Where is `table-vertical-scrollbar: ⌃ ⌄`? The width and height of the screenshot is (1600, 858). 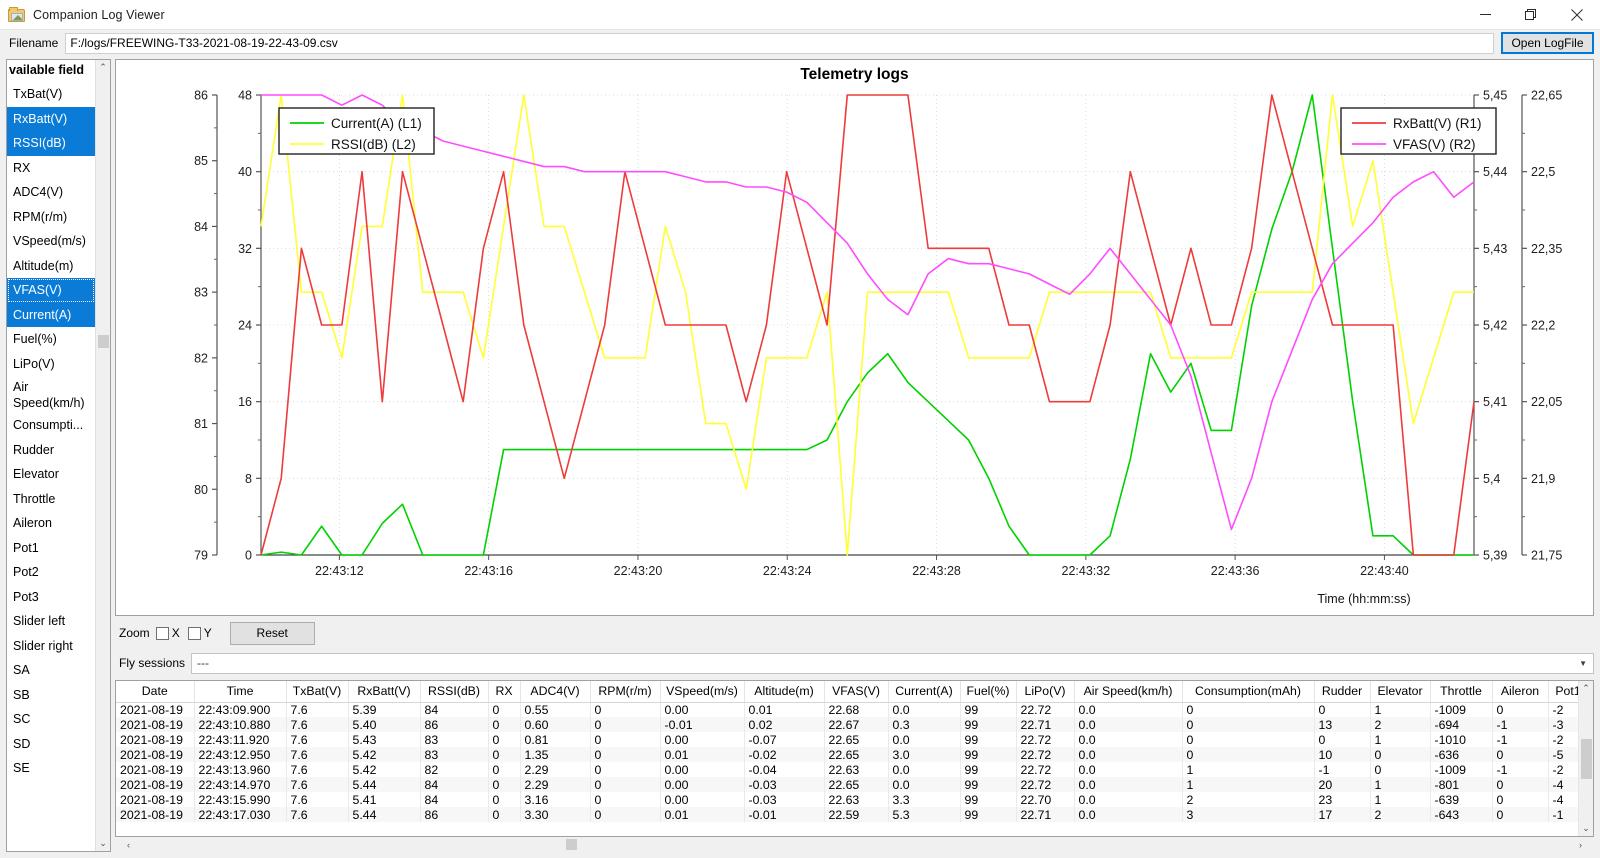 table-vertical-scrollbar: ⌃ ⌄ is located at coordinates (1585, 758).